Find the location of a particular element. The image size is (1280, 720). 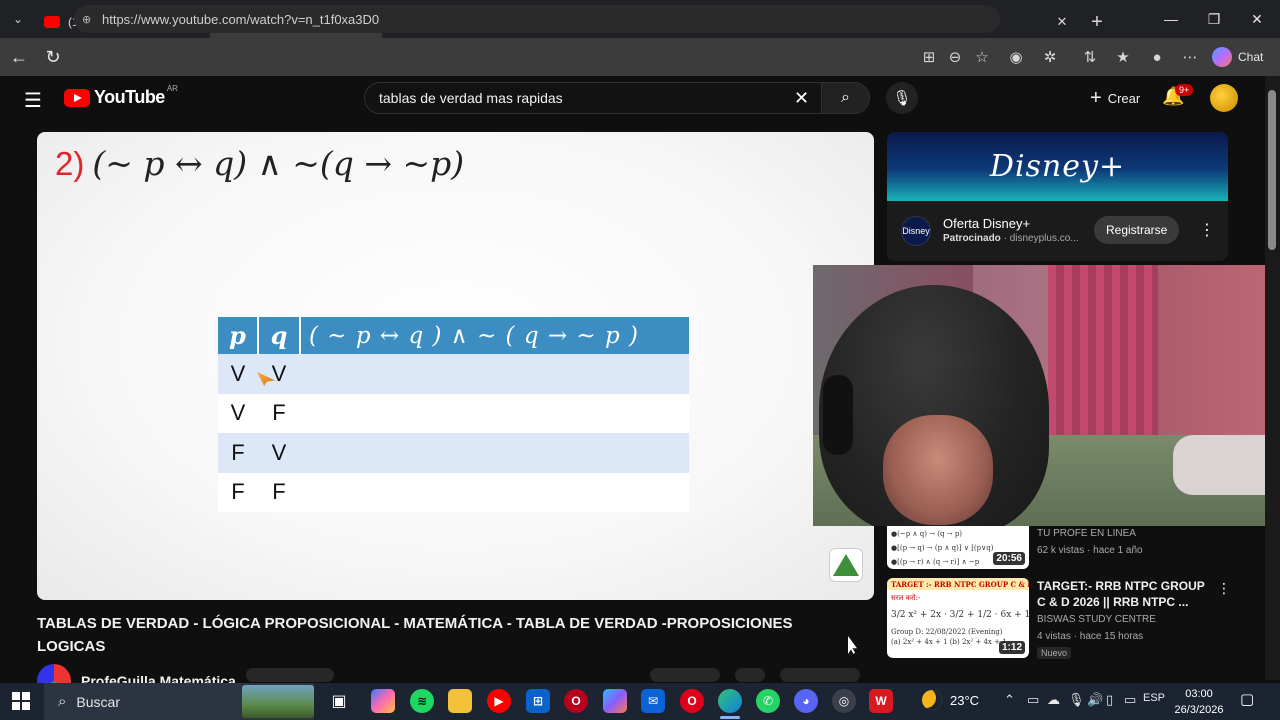

task-view-icon: ▣ is located at coordinates (339, 701).